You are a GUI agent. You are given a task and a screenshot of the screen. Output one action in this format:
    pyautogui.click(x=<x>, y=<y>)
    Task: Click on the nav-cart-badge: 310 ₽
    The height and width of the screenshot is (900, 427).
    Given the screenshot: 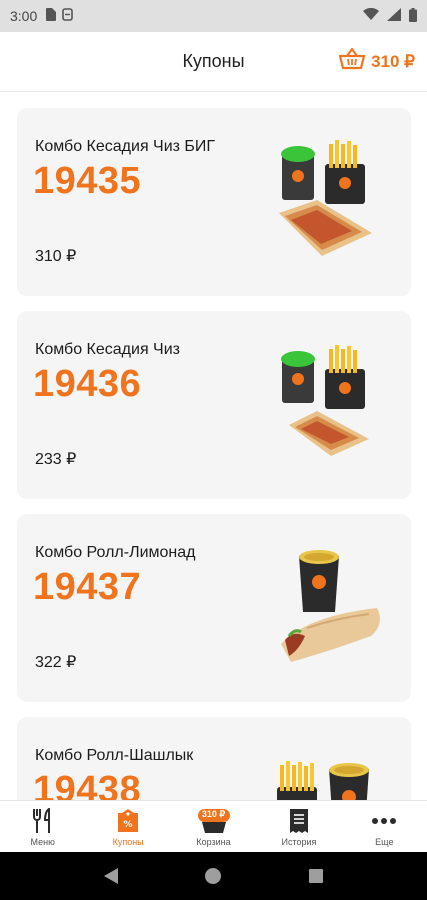 What is the action you would take?
    pyautogui.click(x=213, y=814)
    